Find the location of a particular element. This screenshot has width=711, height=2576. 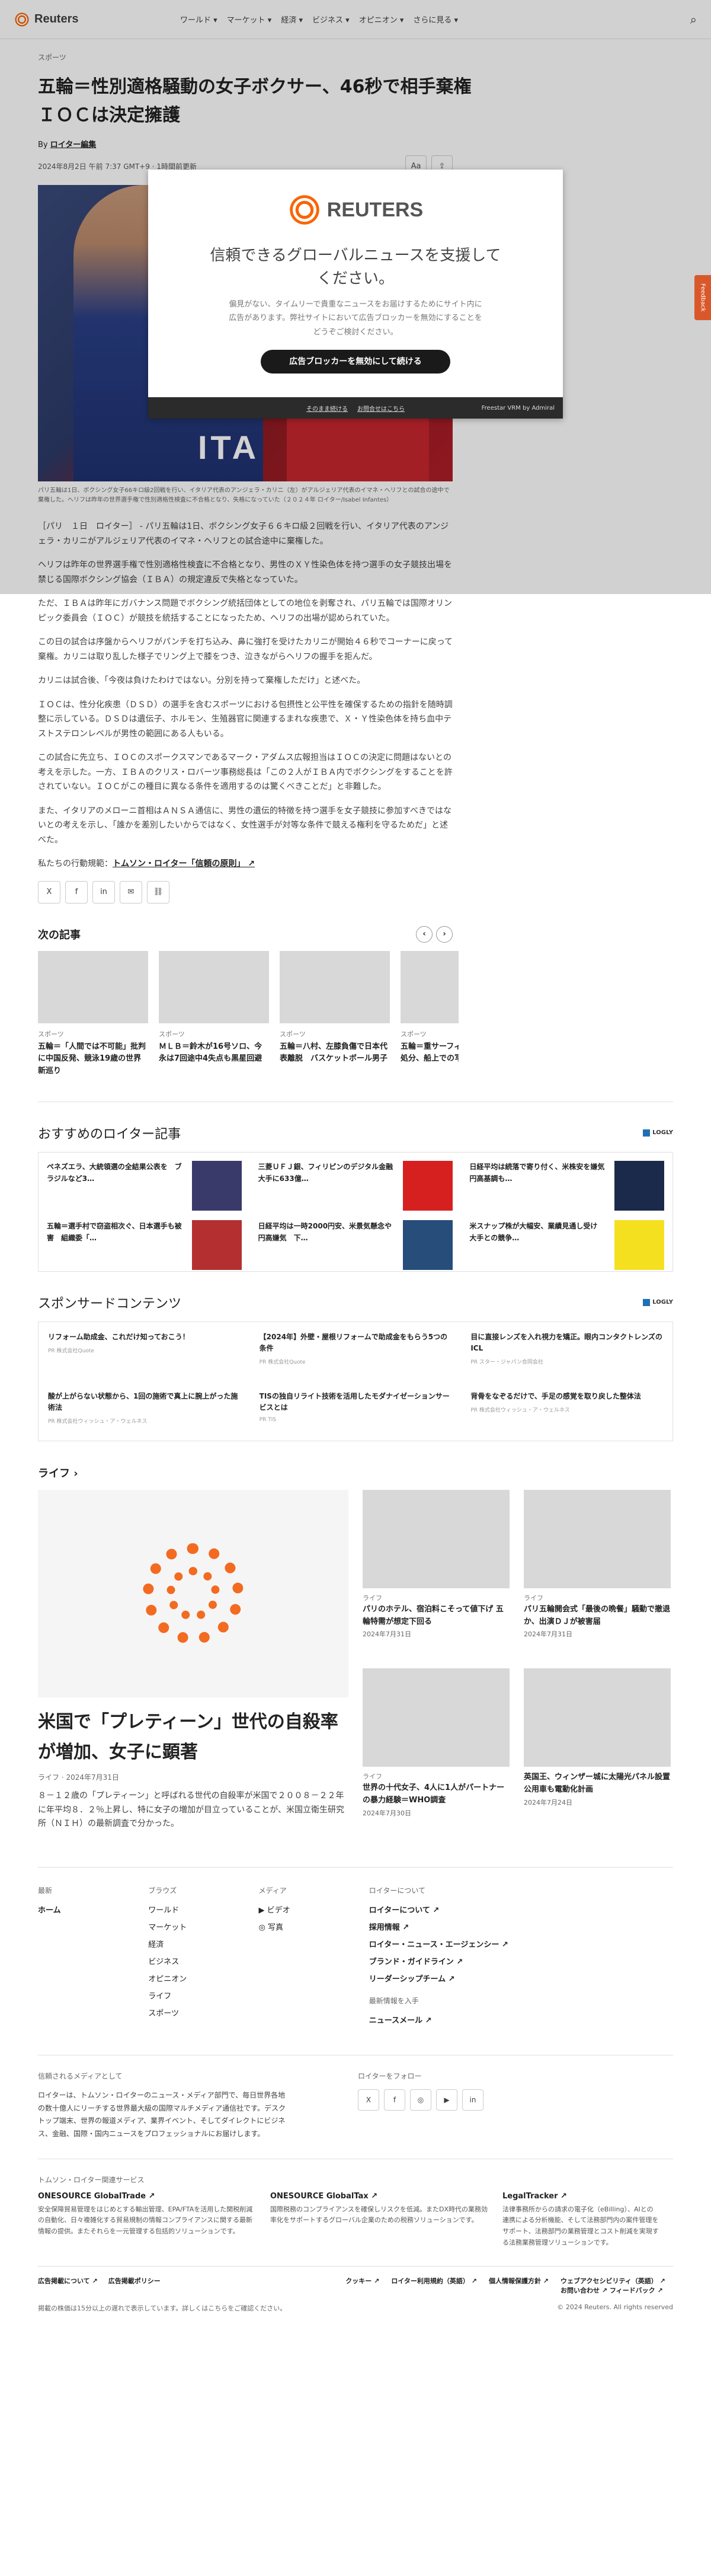

legal-link: ウェブアクセシビリティ（英語） ↗ お問い合わせ ↗ フィードバック ↗ is located at coordinates (617, 2285).